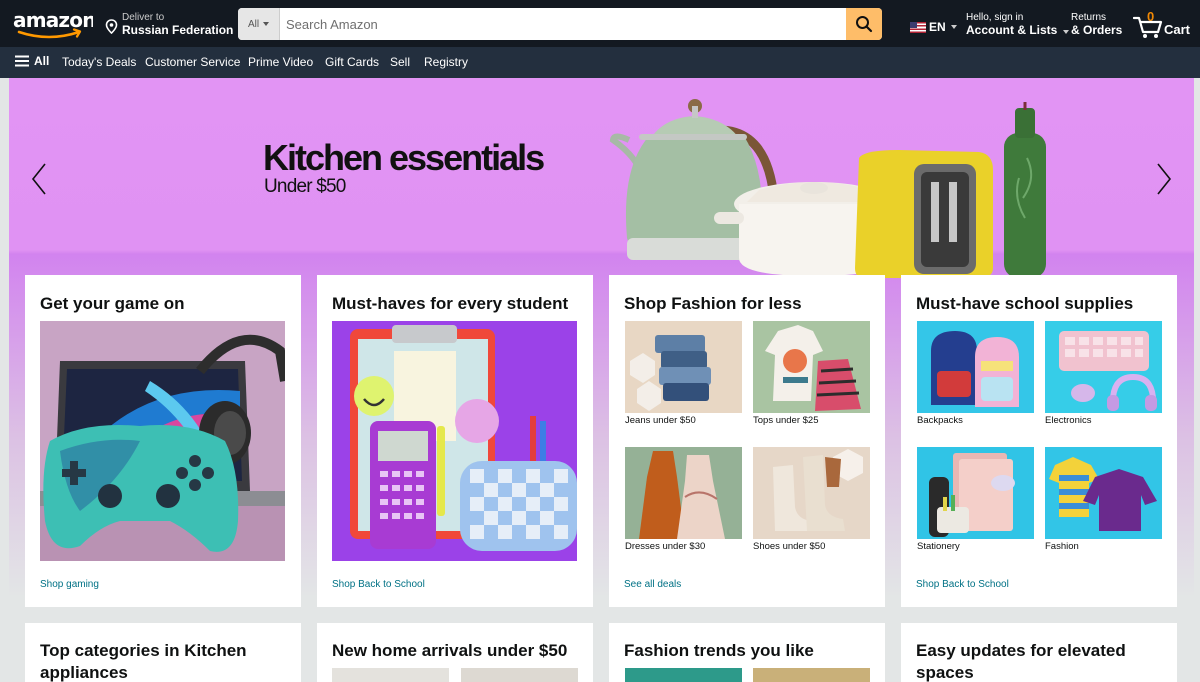 The width and height of the screenshot is (1200, 682). I want to click on svg-text: amazon, so click(53, 20).